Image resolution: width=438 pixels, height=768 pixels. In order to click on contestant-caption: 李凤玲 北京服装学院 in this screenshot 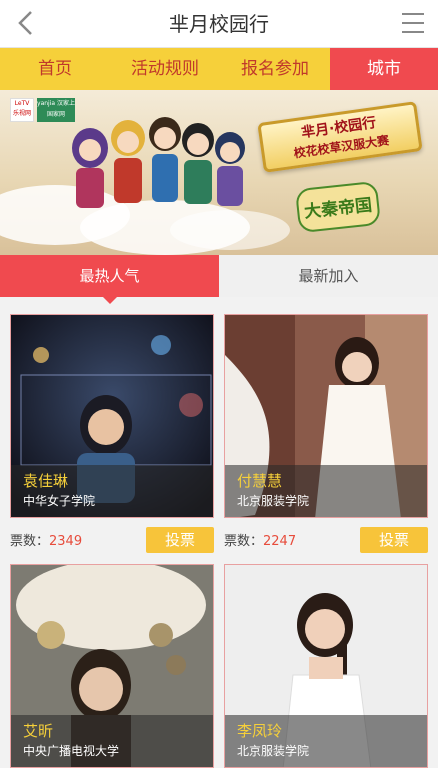, I will do `click(326, 741)`.